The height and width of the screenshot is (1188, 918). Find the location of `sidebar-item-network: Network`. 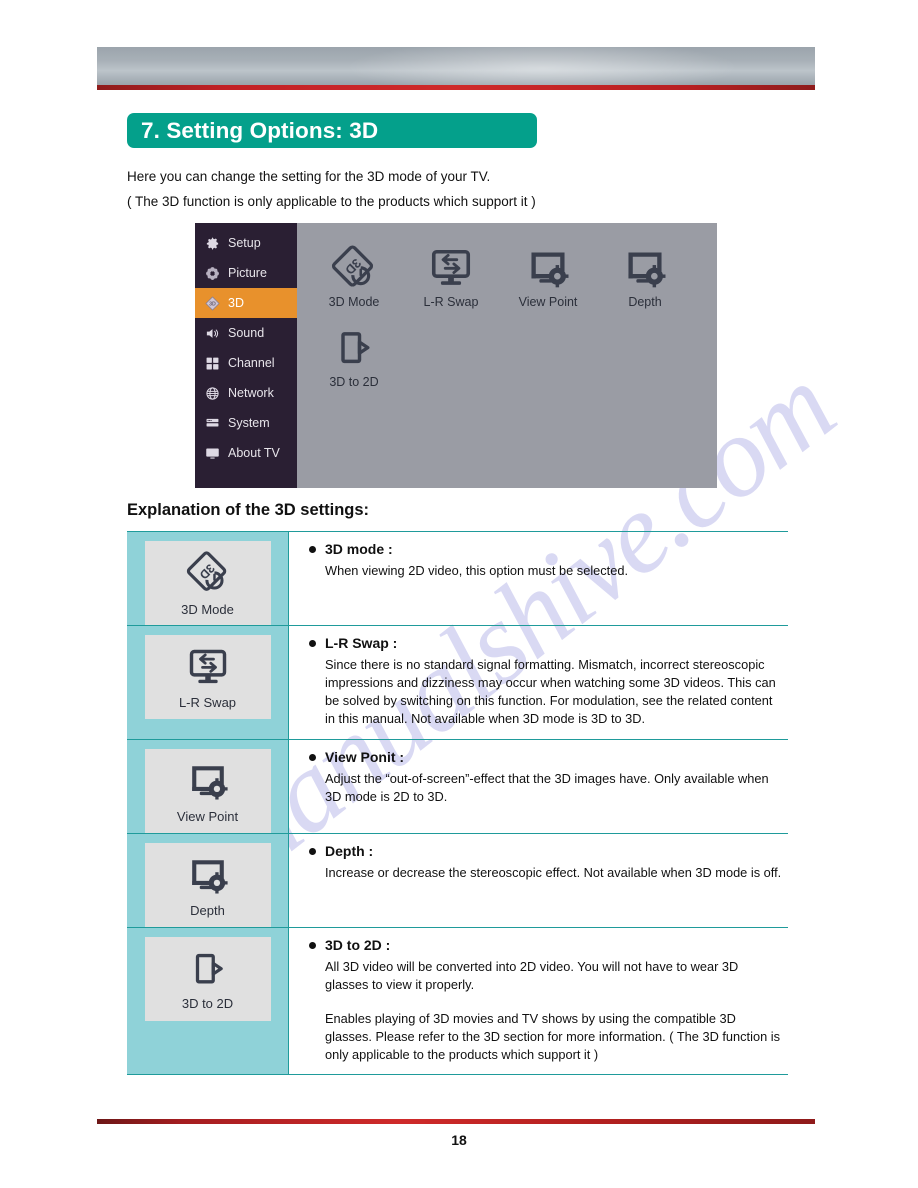

sidebar-item-network: Network is located at coordinates (246, 393).